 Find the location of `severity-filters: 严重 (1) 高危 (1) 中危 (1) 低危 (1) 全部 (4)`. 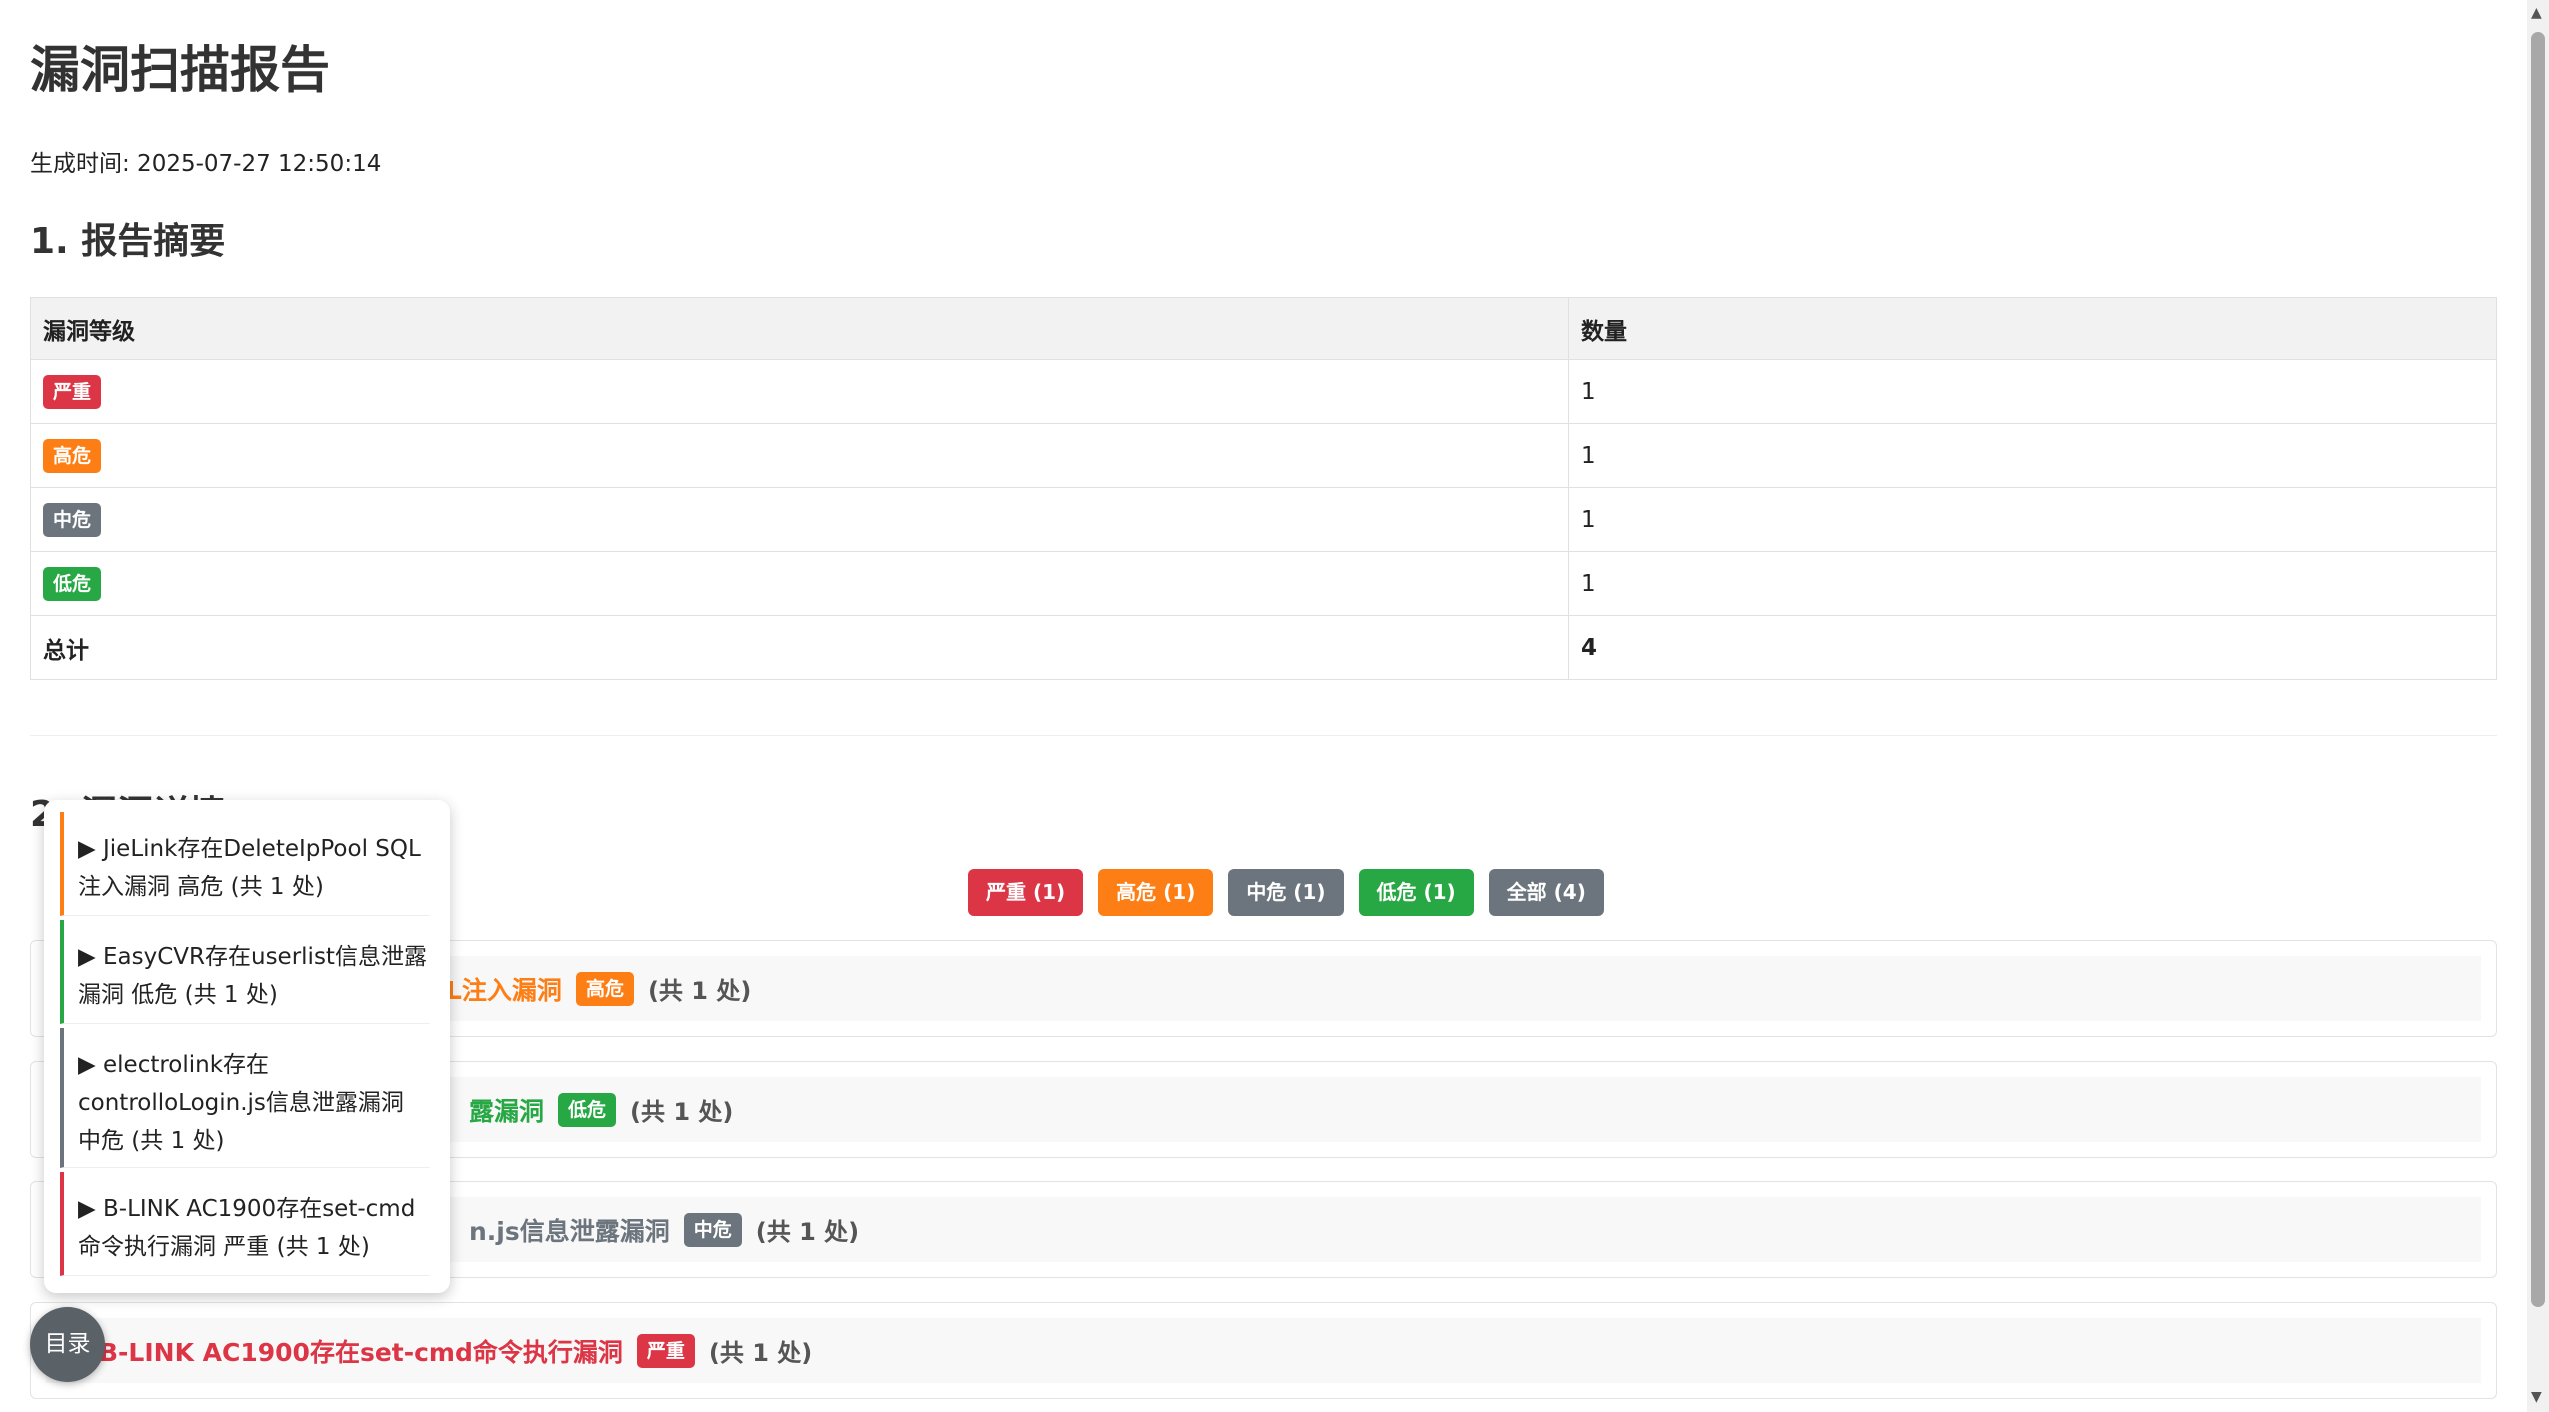

severity-filters: 严重 (1) 高危 (1) 中危 (1) 低危 (1) 全部 (4) is located at coordinates (1286, 892).